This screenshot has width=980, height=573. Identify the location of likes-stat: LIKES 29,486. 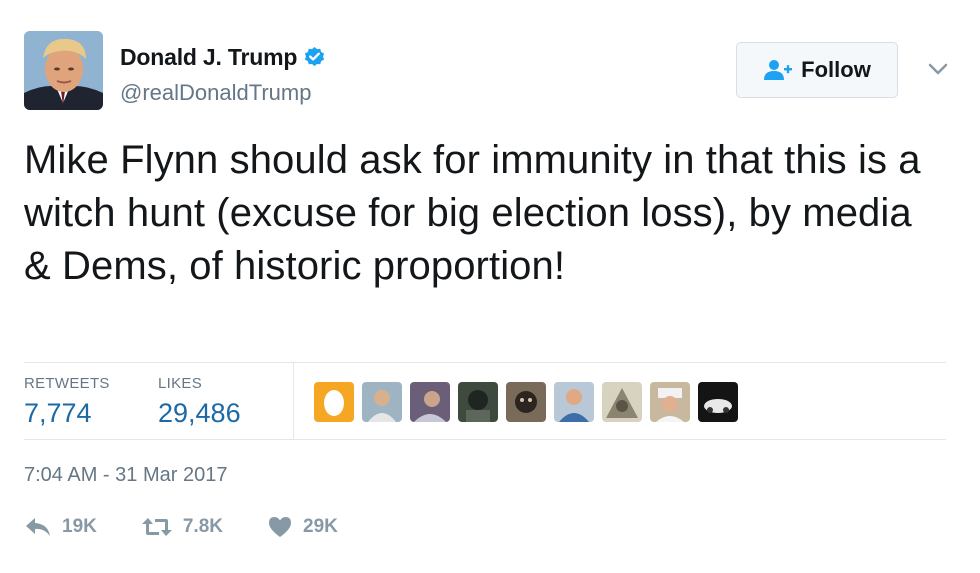
(199, 402).